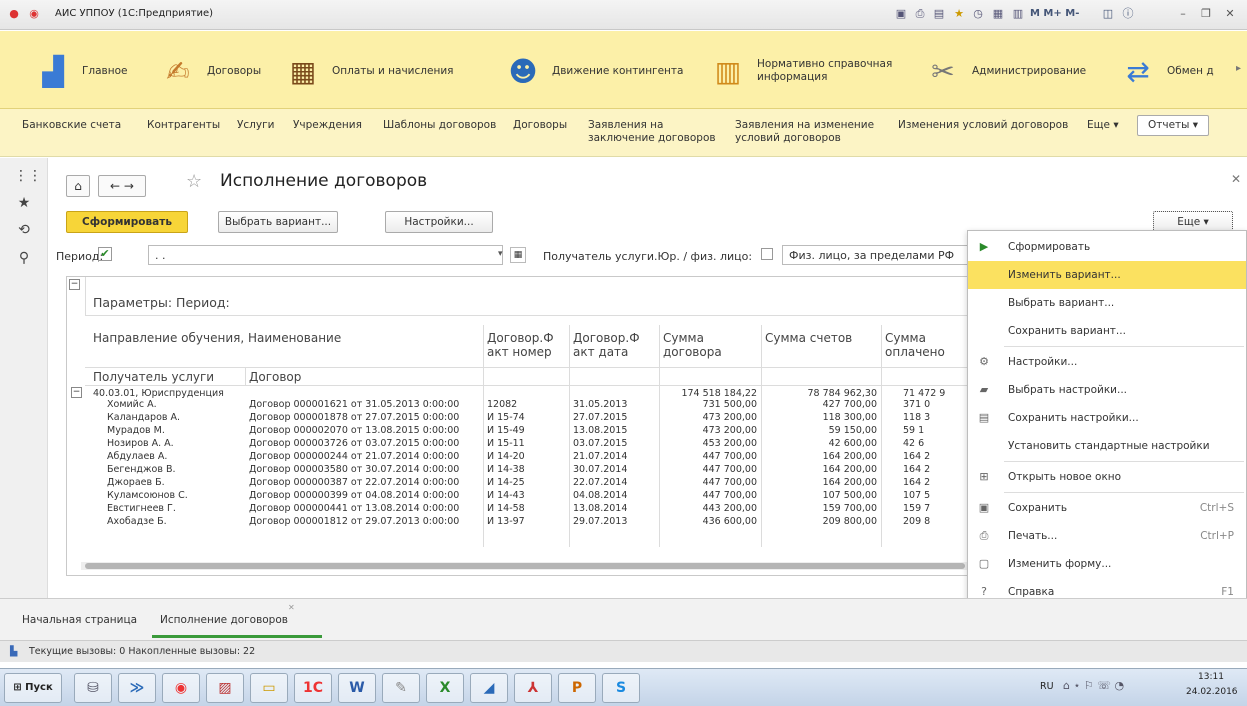 This screenshot has height=706, width=1247. Describe the element at coordinates (255, 125) in the screenshot. I see `nav-services: Услуги` at that location.